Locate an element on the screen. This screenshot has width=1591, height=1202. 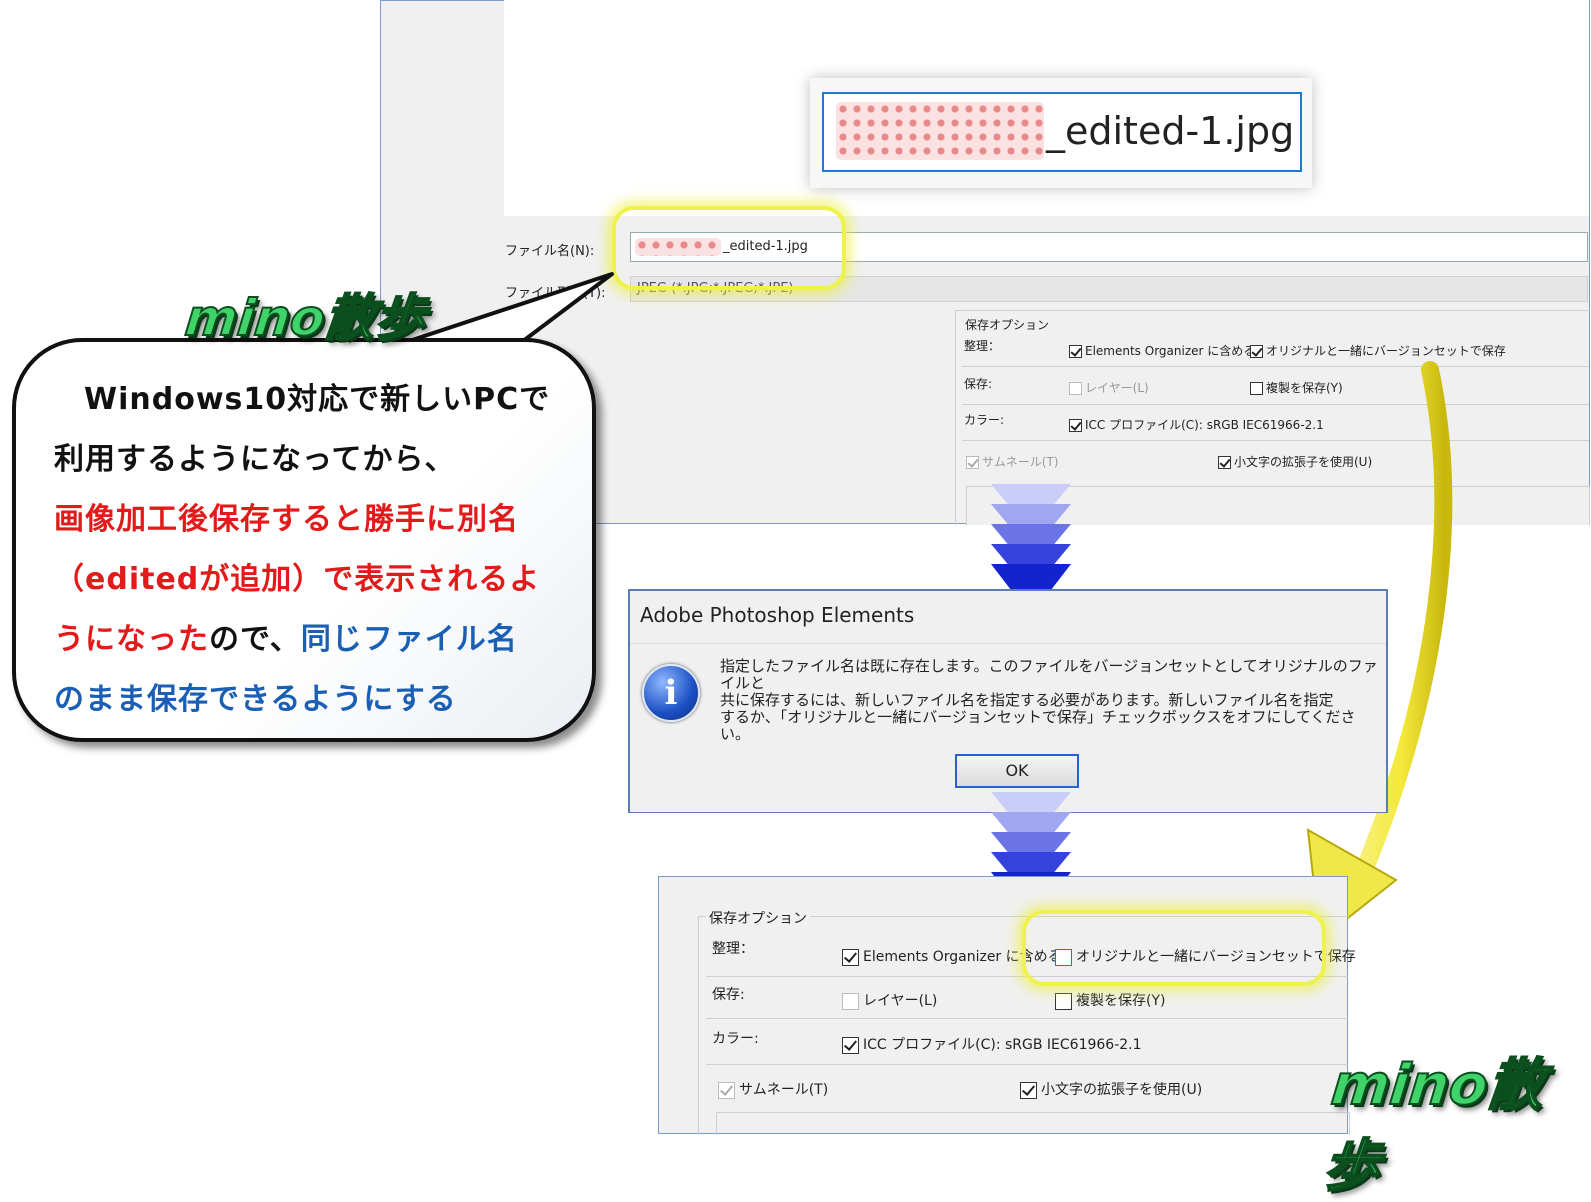
redacted-filename-mask is located at coordinates (940, 131).